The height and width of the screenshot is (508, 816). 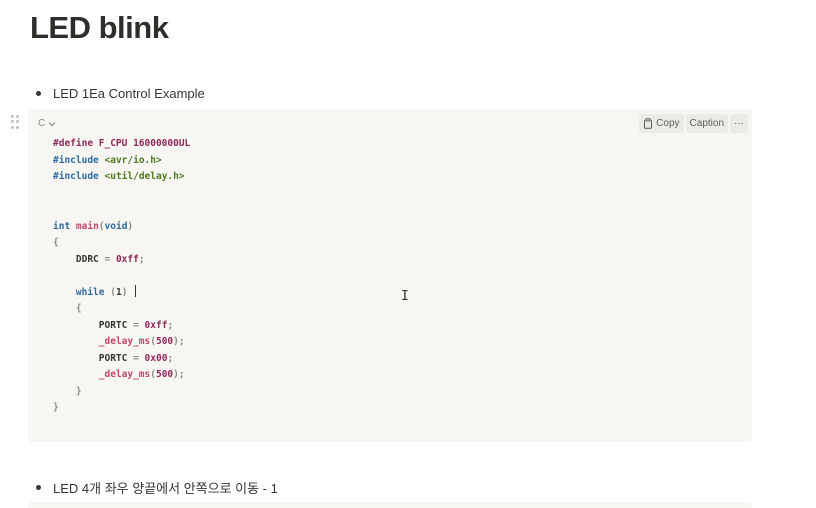 I want to click on code-line: #include <util/delay.h>, so click(x=119, y=176).